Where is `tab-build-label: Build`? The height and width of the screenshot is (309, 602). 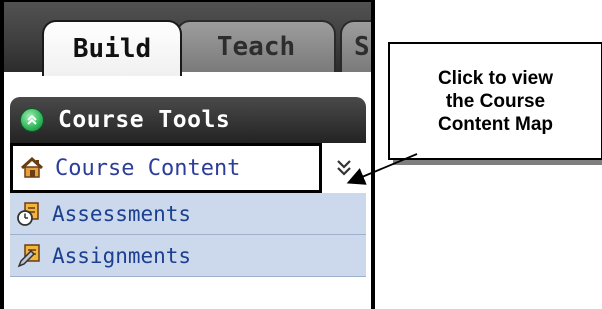 tab-build-label: Build is located at coordinates (112, 49).